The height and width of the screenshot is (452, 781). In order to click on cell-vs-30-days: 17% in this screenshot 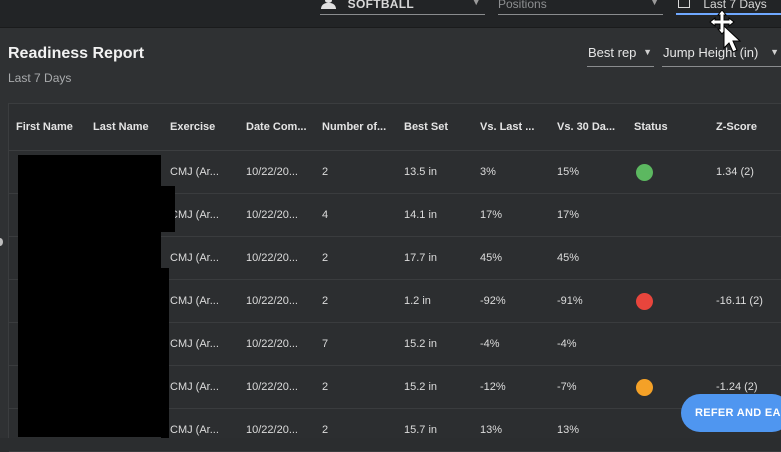, I will do `click(568, 215)`.